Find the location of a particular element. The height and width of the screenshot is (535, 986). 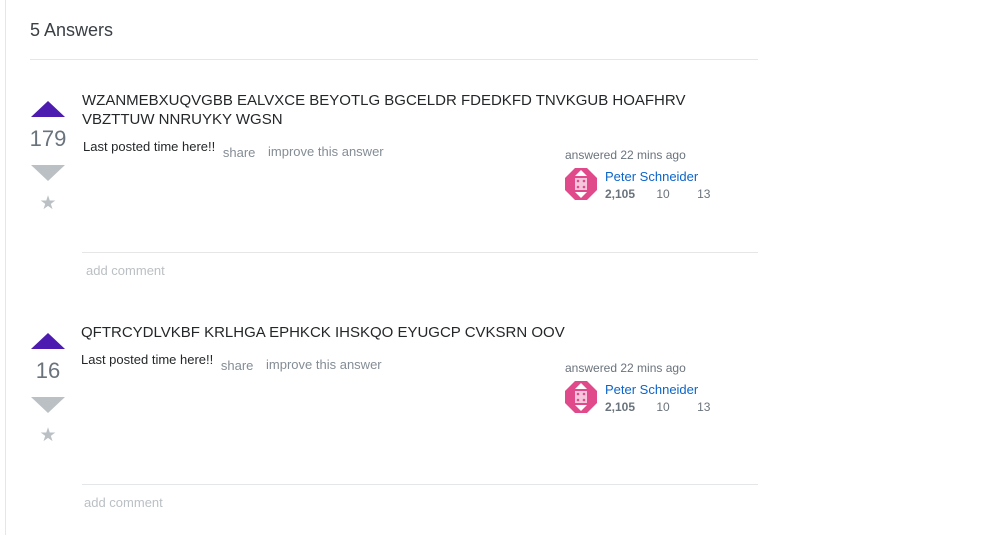

vote-cell: 179 ★ is located at coordinates (48, 157).